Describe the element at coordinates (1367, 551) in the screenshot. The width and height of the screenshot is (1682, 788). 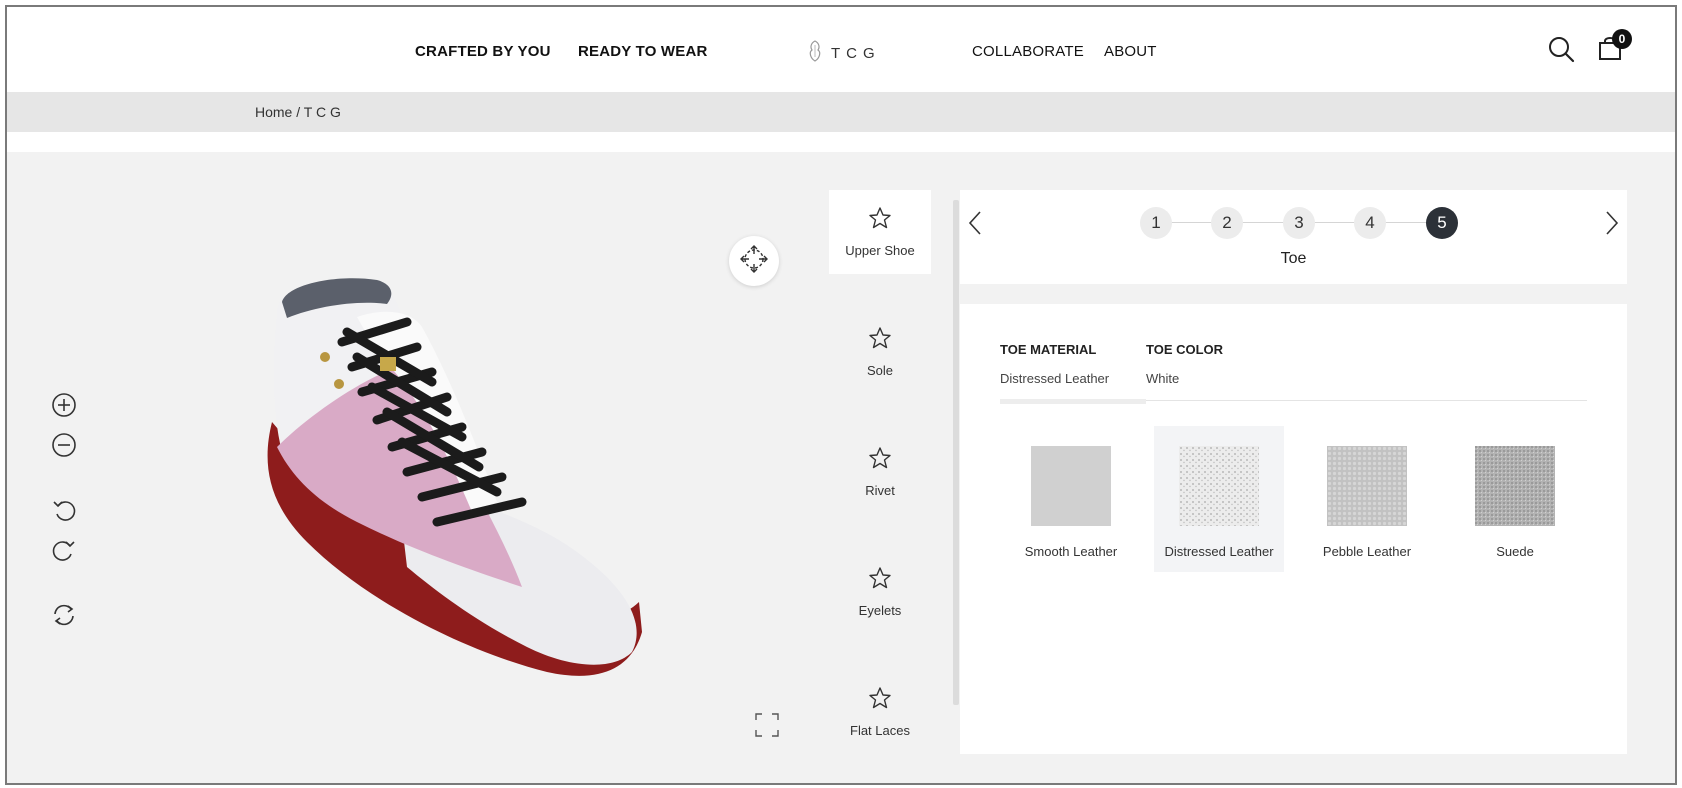
I see `swatch-label: Pebble Leather` at that location.